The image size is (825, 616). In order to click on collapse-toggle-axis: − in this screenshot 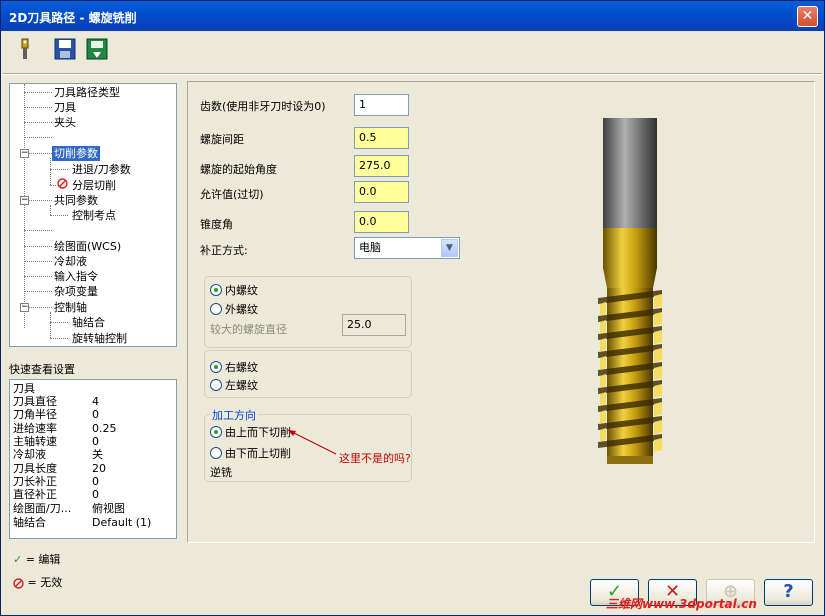, I will do `click(24, 307)`.